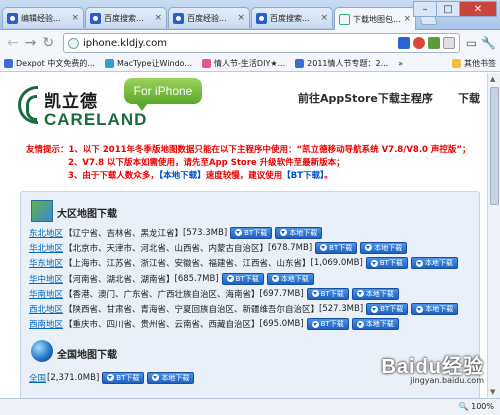 This screenshot has width=500, height=415. I want to click on list-item: 东北地区 【辽宁省、吉林省、黑龙江省】 [573.3MB] BT下载 本地下载, so click(243, 232).